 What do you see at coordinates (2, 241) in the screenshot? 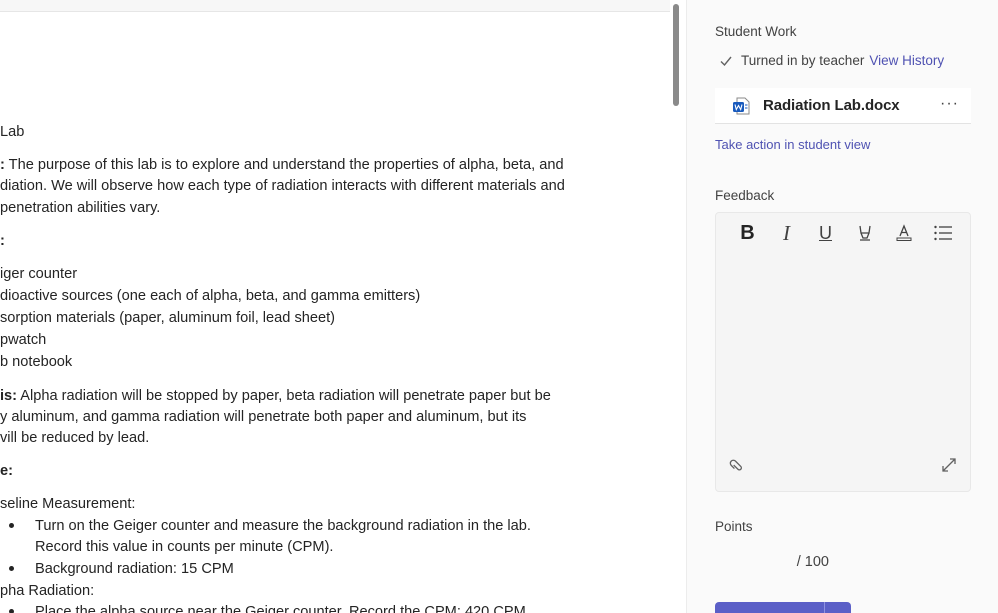
I see `materials-label: :` at bounding box center [2, 241].